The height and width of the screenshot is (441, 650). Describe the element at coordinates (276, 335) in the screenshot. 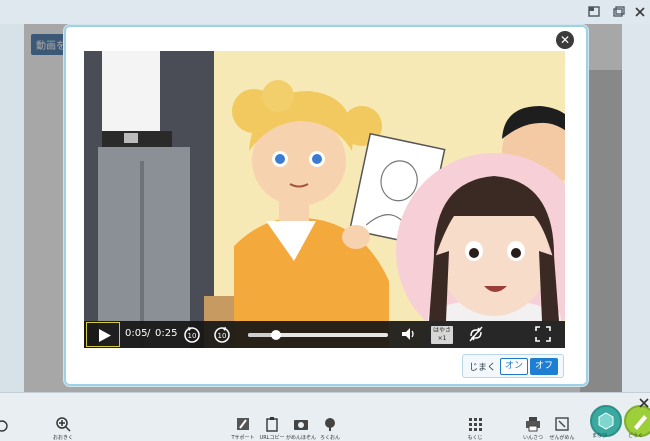

I see `seek-bar-handle` at that location.